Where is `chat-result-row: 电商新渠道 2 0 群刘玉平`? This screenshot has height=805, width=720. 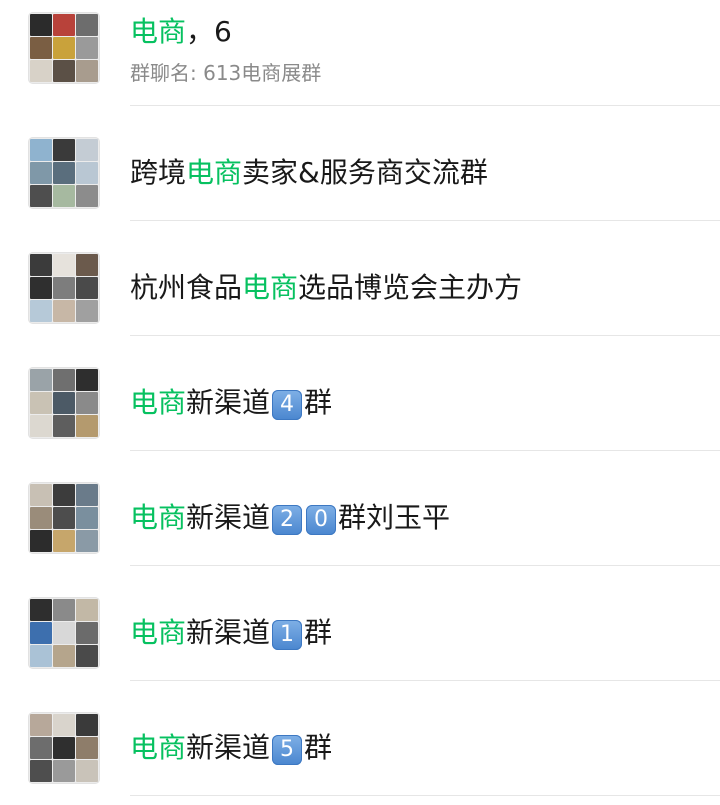
chat-result-row: 电商新渠道 2 0 群刘玉平 is located at coordinates (360, 517).